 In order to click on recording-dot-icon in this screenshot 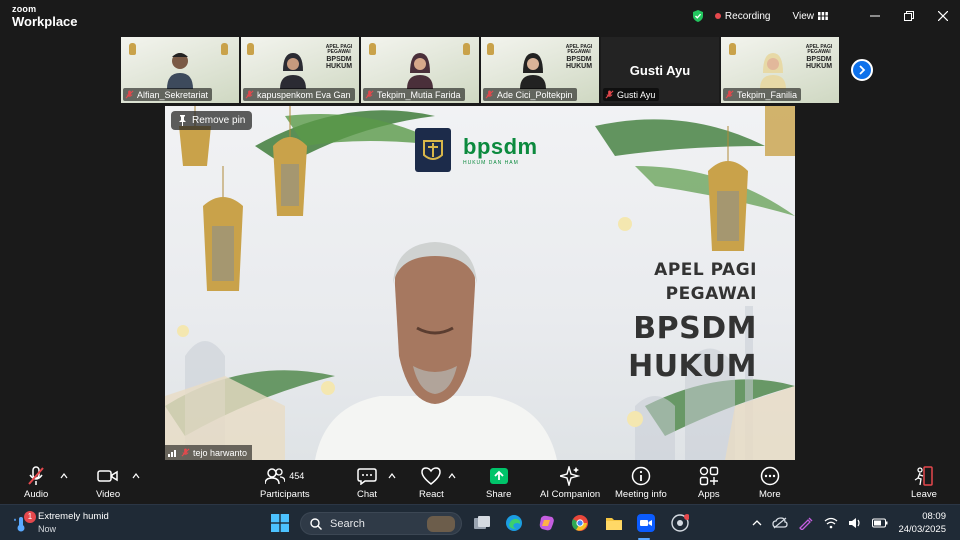, I will do `click(717, 16)`.